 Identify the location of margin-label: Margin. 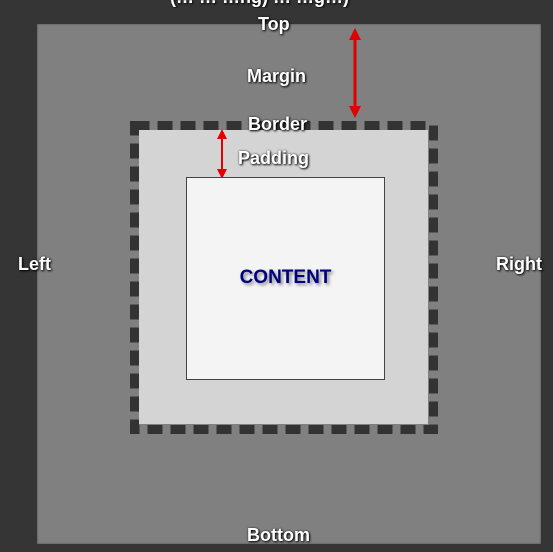
(277, 76).